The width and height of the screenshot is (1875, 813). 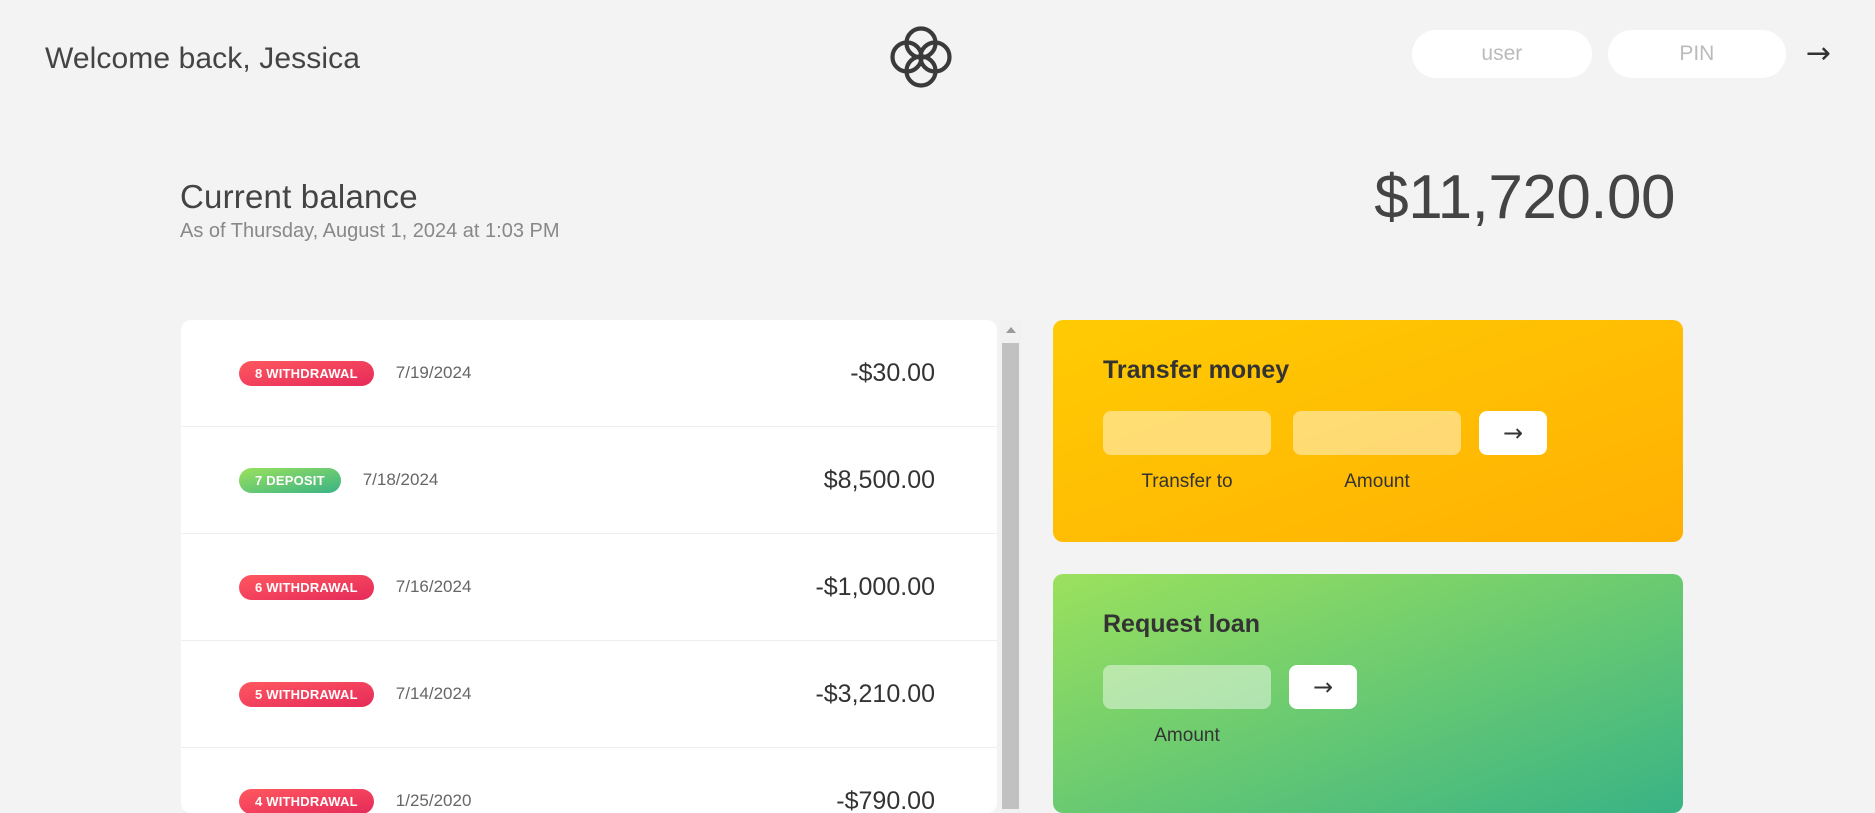 What do you see at coordinates (202, 58) in the screenshot?
I see `welcome-message: Welcome back, Jessica` at bounding box center [202, 58].